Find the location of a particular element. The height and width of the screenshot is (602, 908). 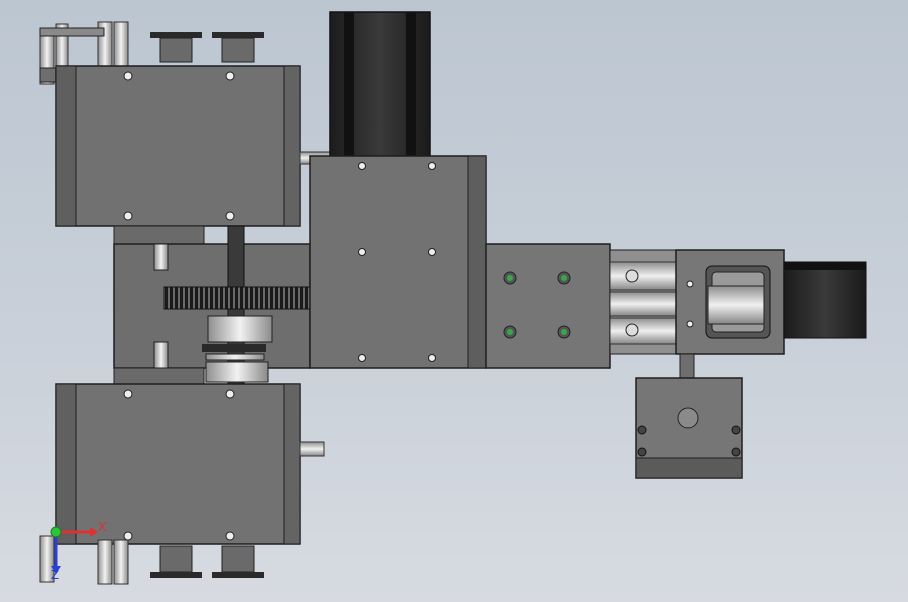

stepper-motor-right is located at coordinates (825, 300).